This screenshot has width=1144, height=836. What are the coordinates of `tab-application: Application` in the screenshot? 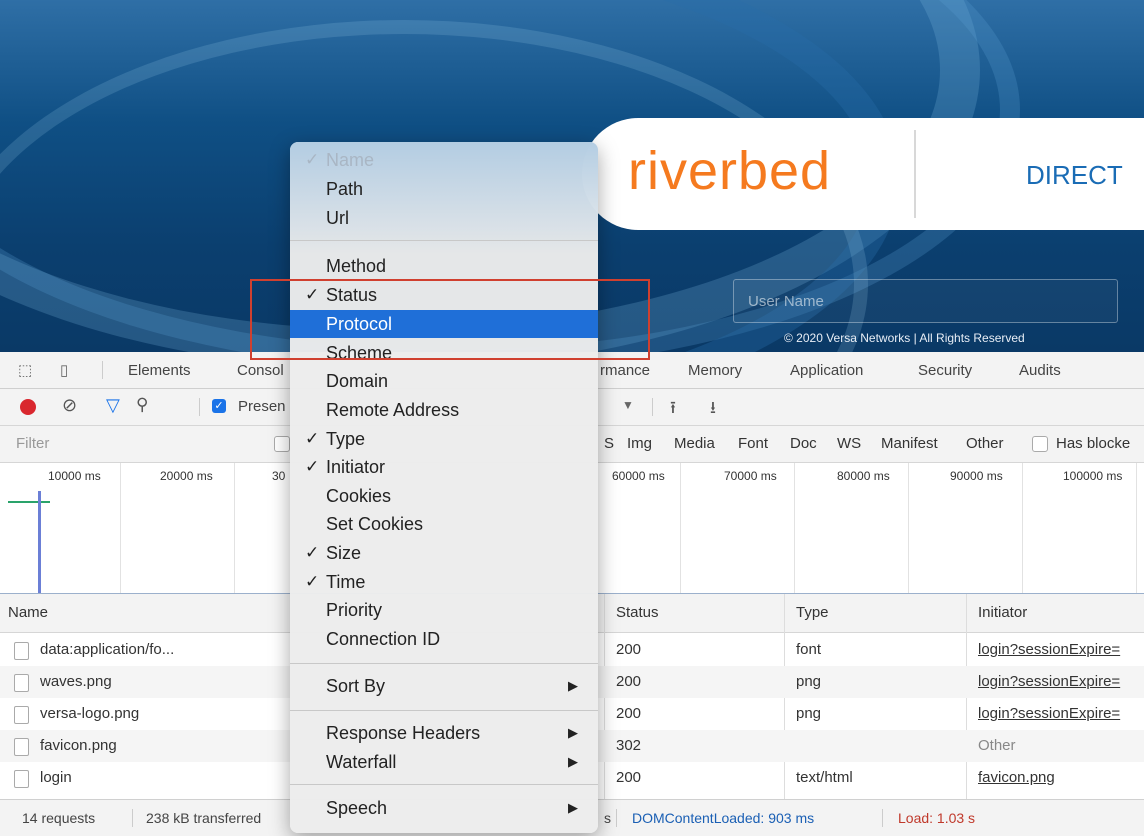 It's located at (826, 370).